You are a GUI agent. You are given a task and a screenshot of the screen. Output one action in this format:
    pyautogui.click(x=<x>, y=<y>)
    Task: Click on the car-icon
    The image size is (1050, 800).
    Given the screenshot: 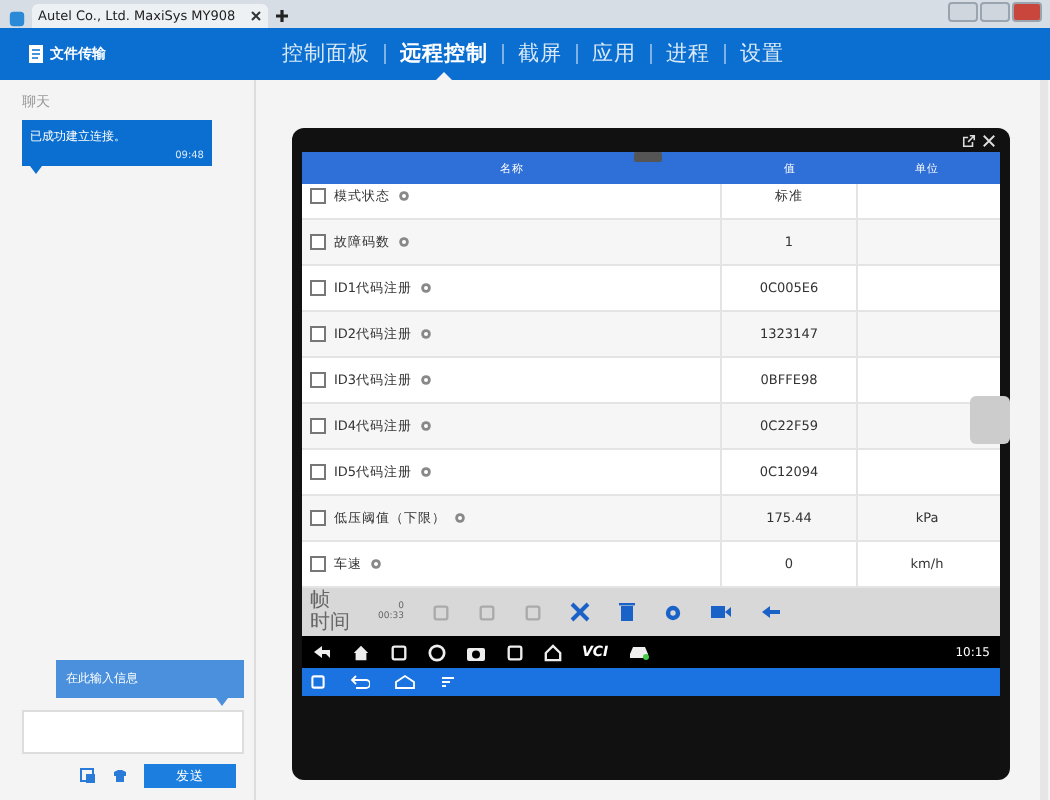 What is the action you would take?
    pyautogui.click(x=639, y=652)
    